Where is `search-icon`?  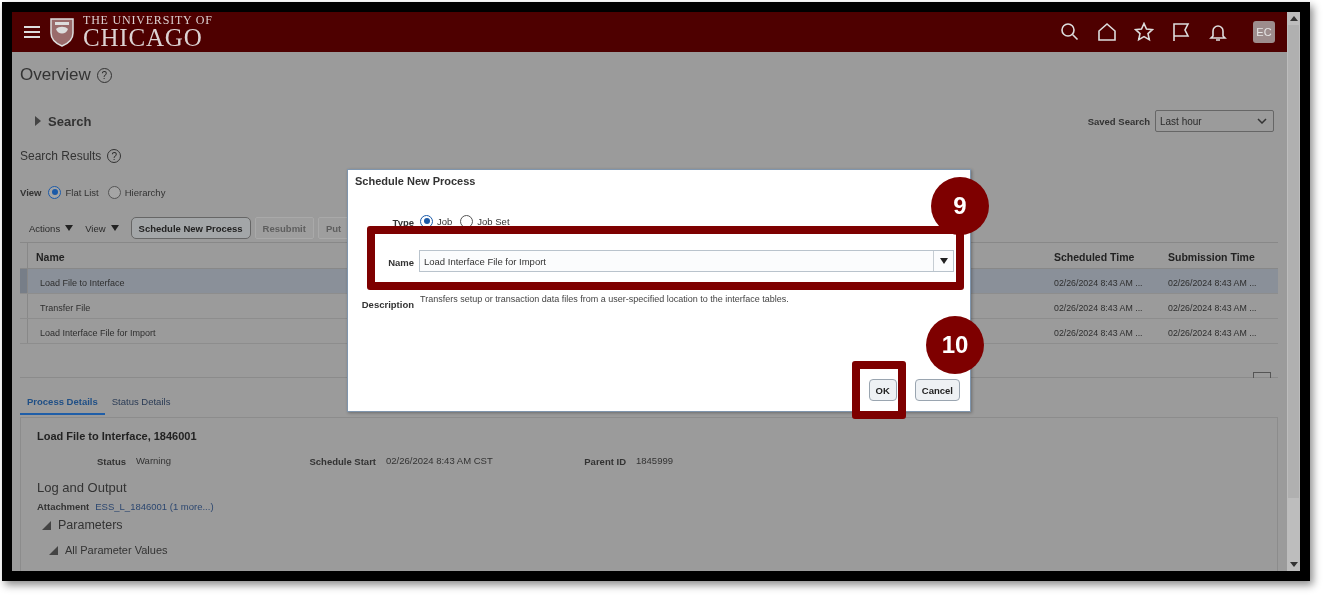 search-icon is located at coordinates (1070, 32).